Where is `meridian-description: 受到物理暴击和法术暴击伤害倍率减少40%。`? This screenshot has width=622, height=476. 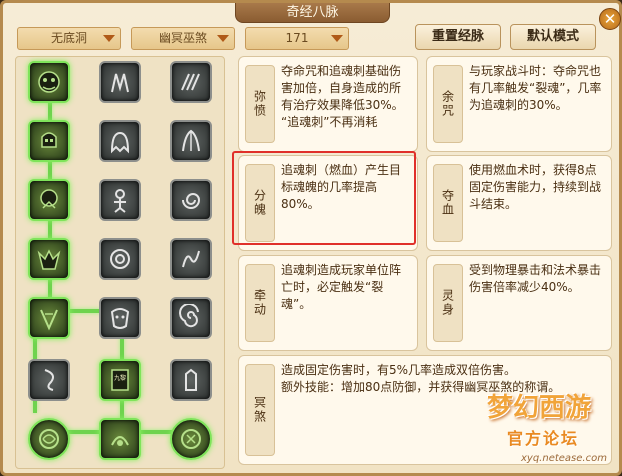 meridian-description: 受到物理暴击和法术暴击伤害倍率减少40%。 is located at coordinates (535, 278).